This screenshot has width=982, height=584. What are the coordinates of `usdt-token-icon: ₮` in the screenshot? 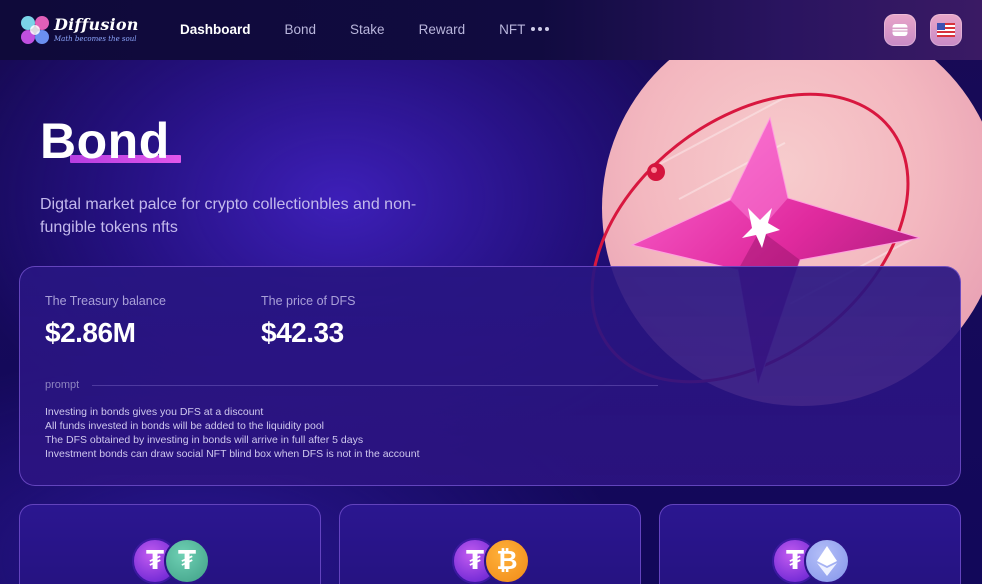 It's located at (187, 561).